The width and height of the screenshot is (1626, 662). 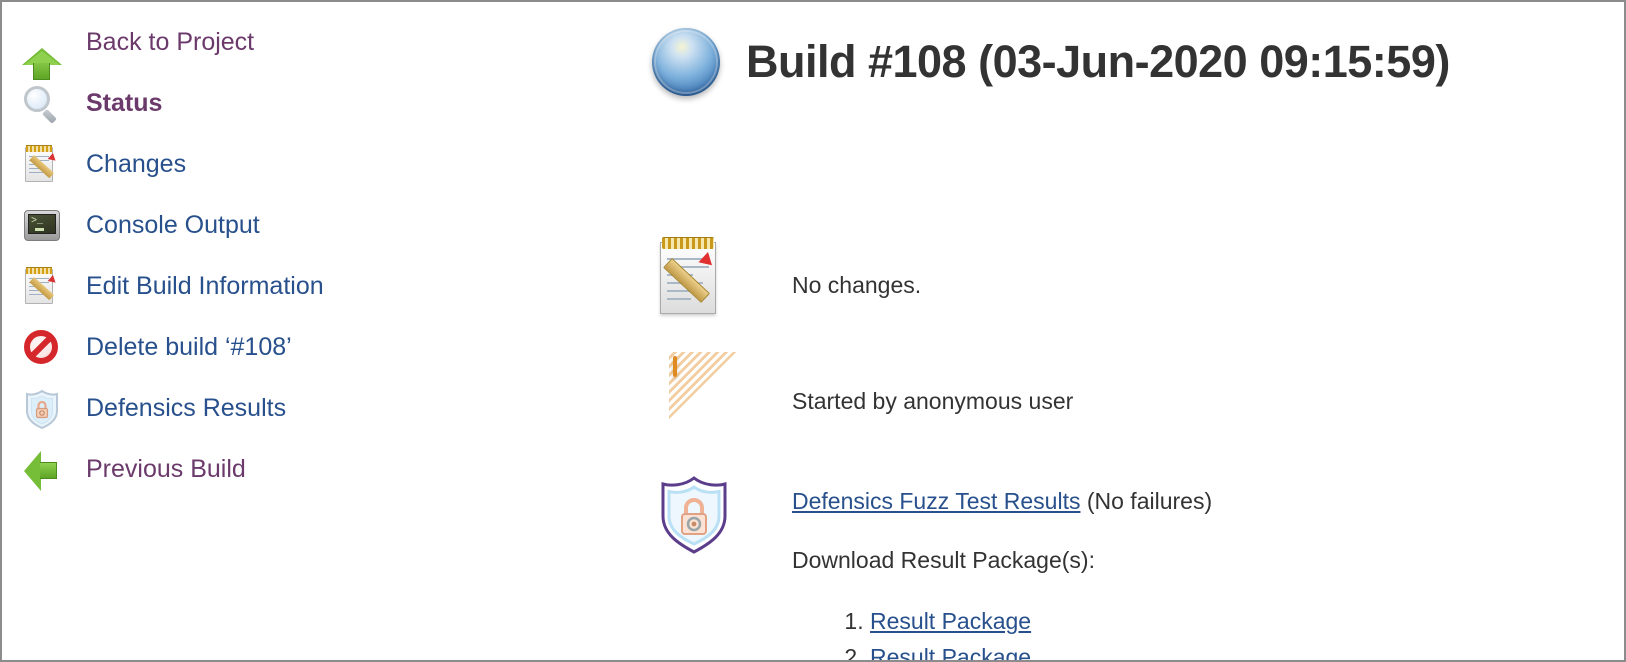 I want to click on sidebar-item-label: Edit Build Information, so click(x=205, y=286).